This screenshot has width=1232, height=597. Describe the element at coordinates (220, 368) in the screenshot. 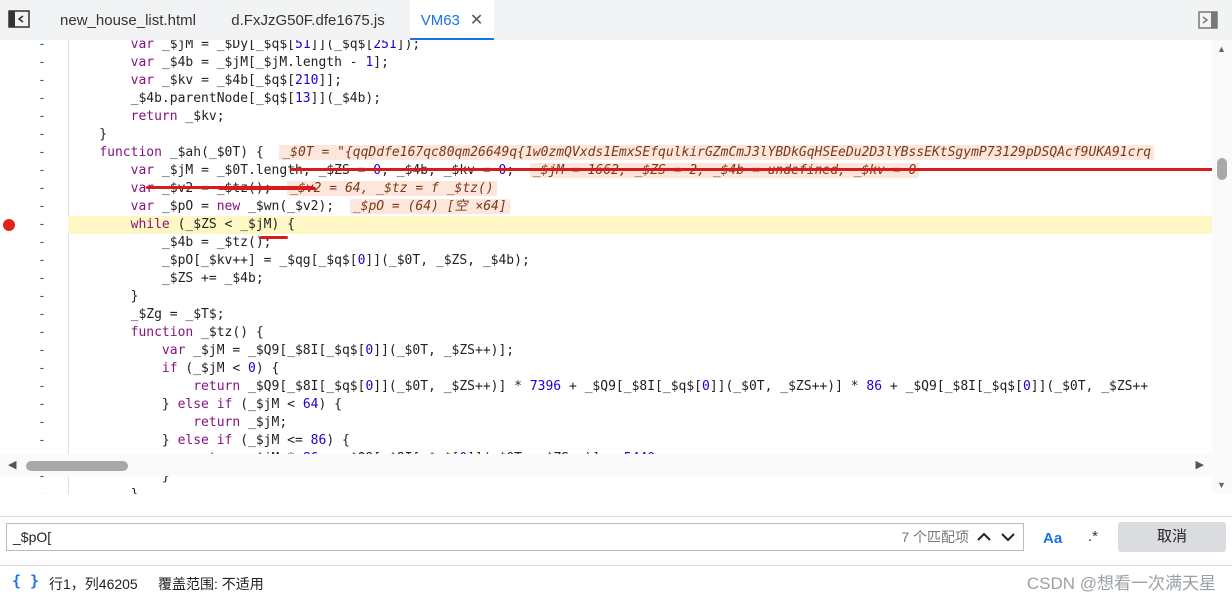

I see `code-text: if (_$jM < 0) {` at that location.